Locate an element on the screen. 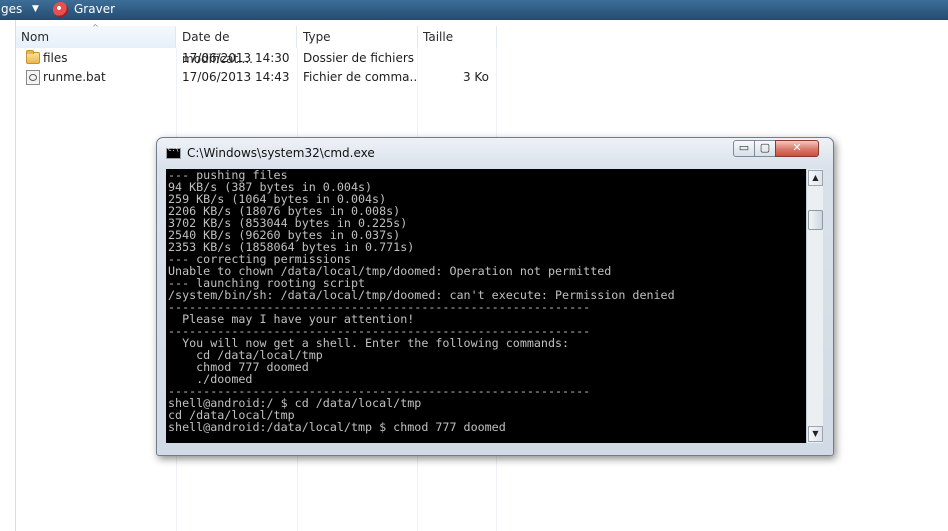 This screenshot has width=948, height=531. file-type: Dossier de fichiers is located at coordinates (359, 58).